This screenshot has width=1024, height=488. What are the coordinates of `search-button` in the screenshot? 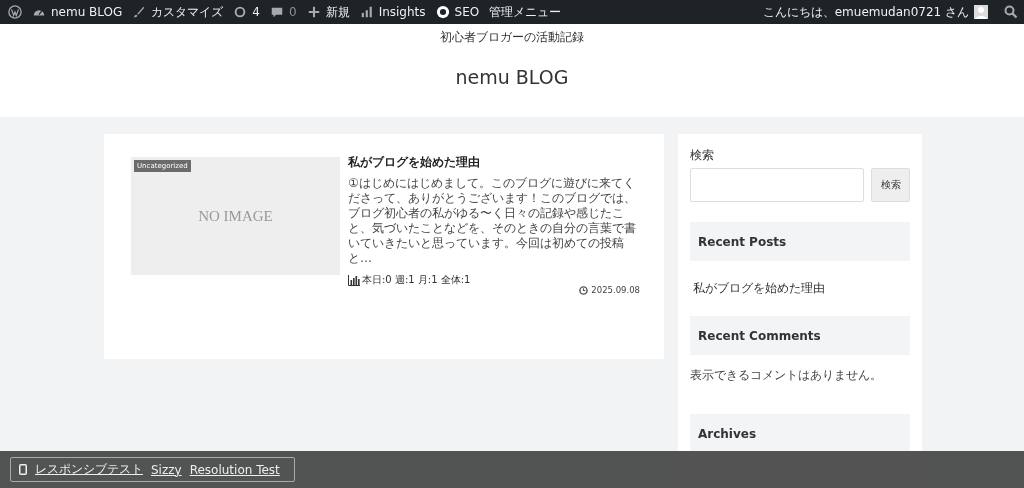 It's located at (1011, 12).